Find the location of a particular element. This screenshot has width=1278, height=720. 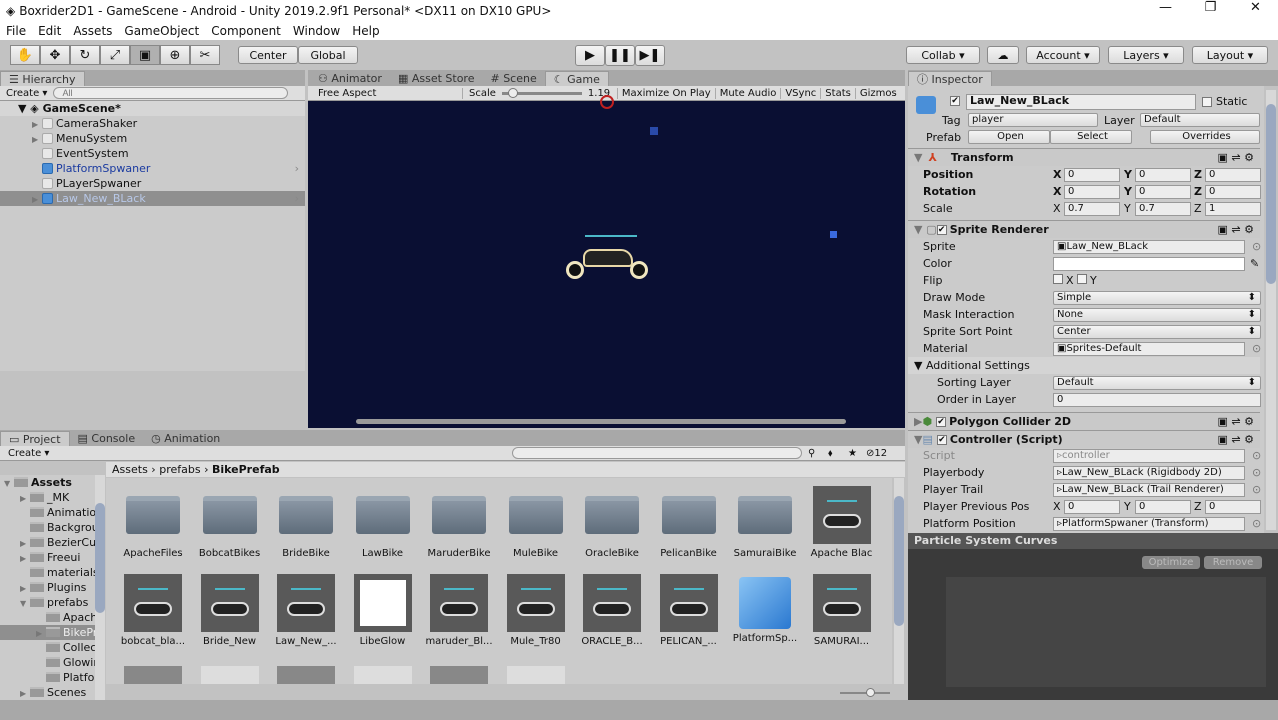

folder-tree-item: ▼ prefabs is located at coordinates (47, 602).